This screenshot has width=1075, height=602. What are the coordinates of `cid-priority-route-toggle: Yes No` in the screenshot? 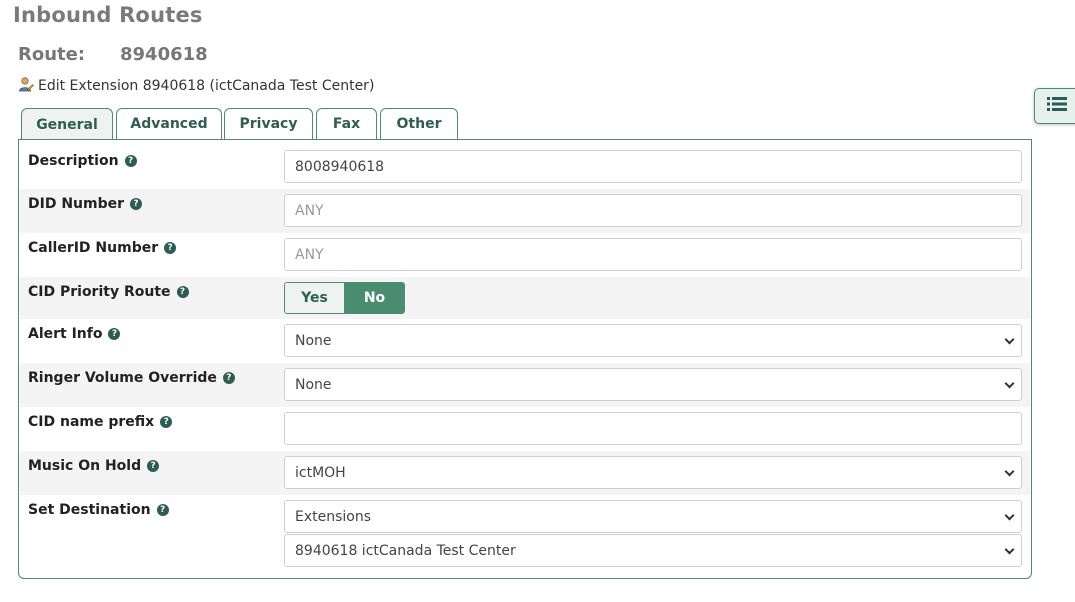 It's located at (344, 298).